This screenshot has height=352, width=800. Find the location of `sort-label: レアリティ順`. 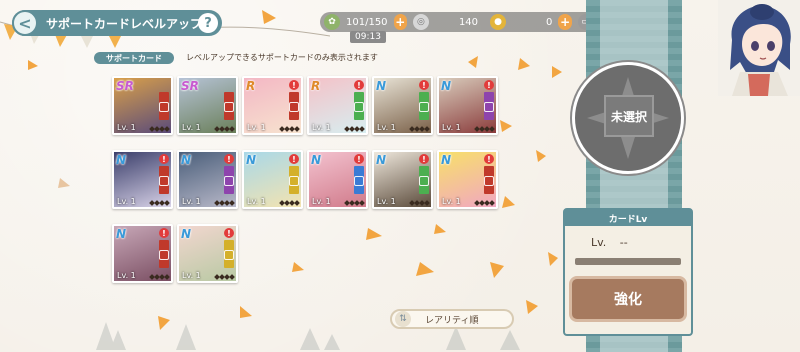

sort-label: レアリティ順 is located at coordinates (452, 320).